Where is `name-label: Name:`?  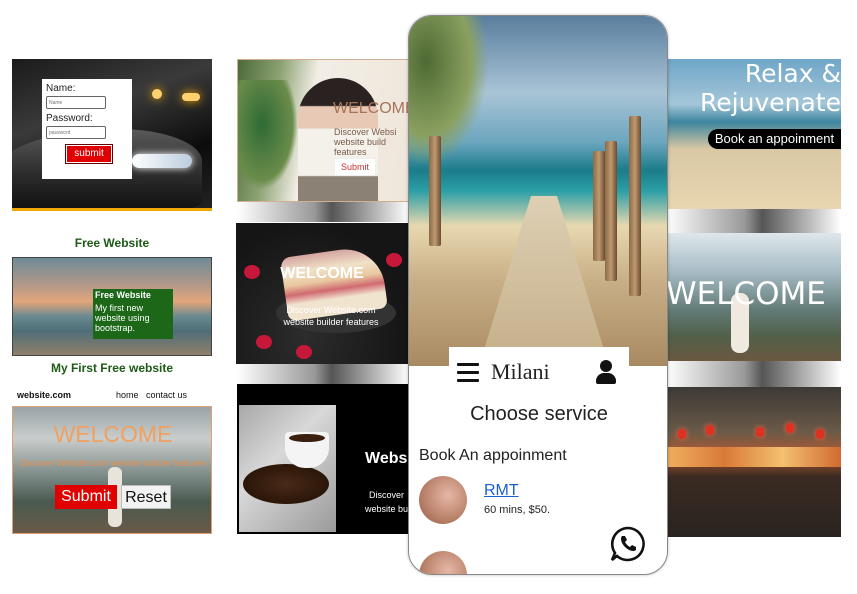
name-label: Name: is located at coordinates (61, 88).